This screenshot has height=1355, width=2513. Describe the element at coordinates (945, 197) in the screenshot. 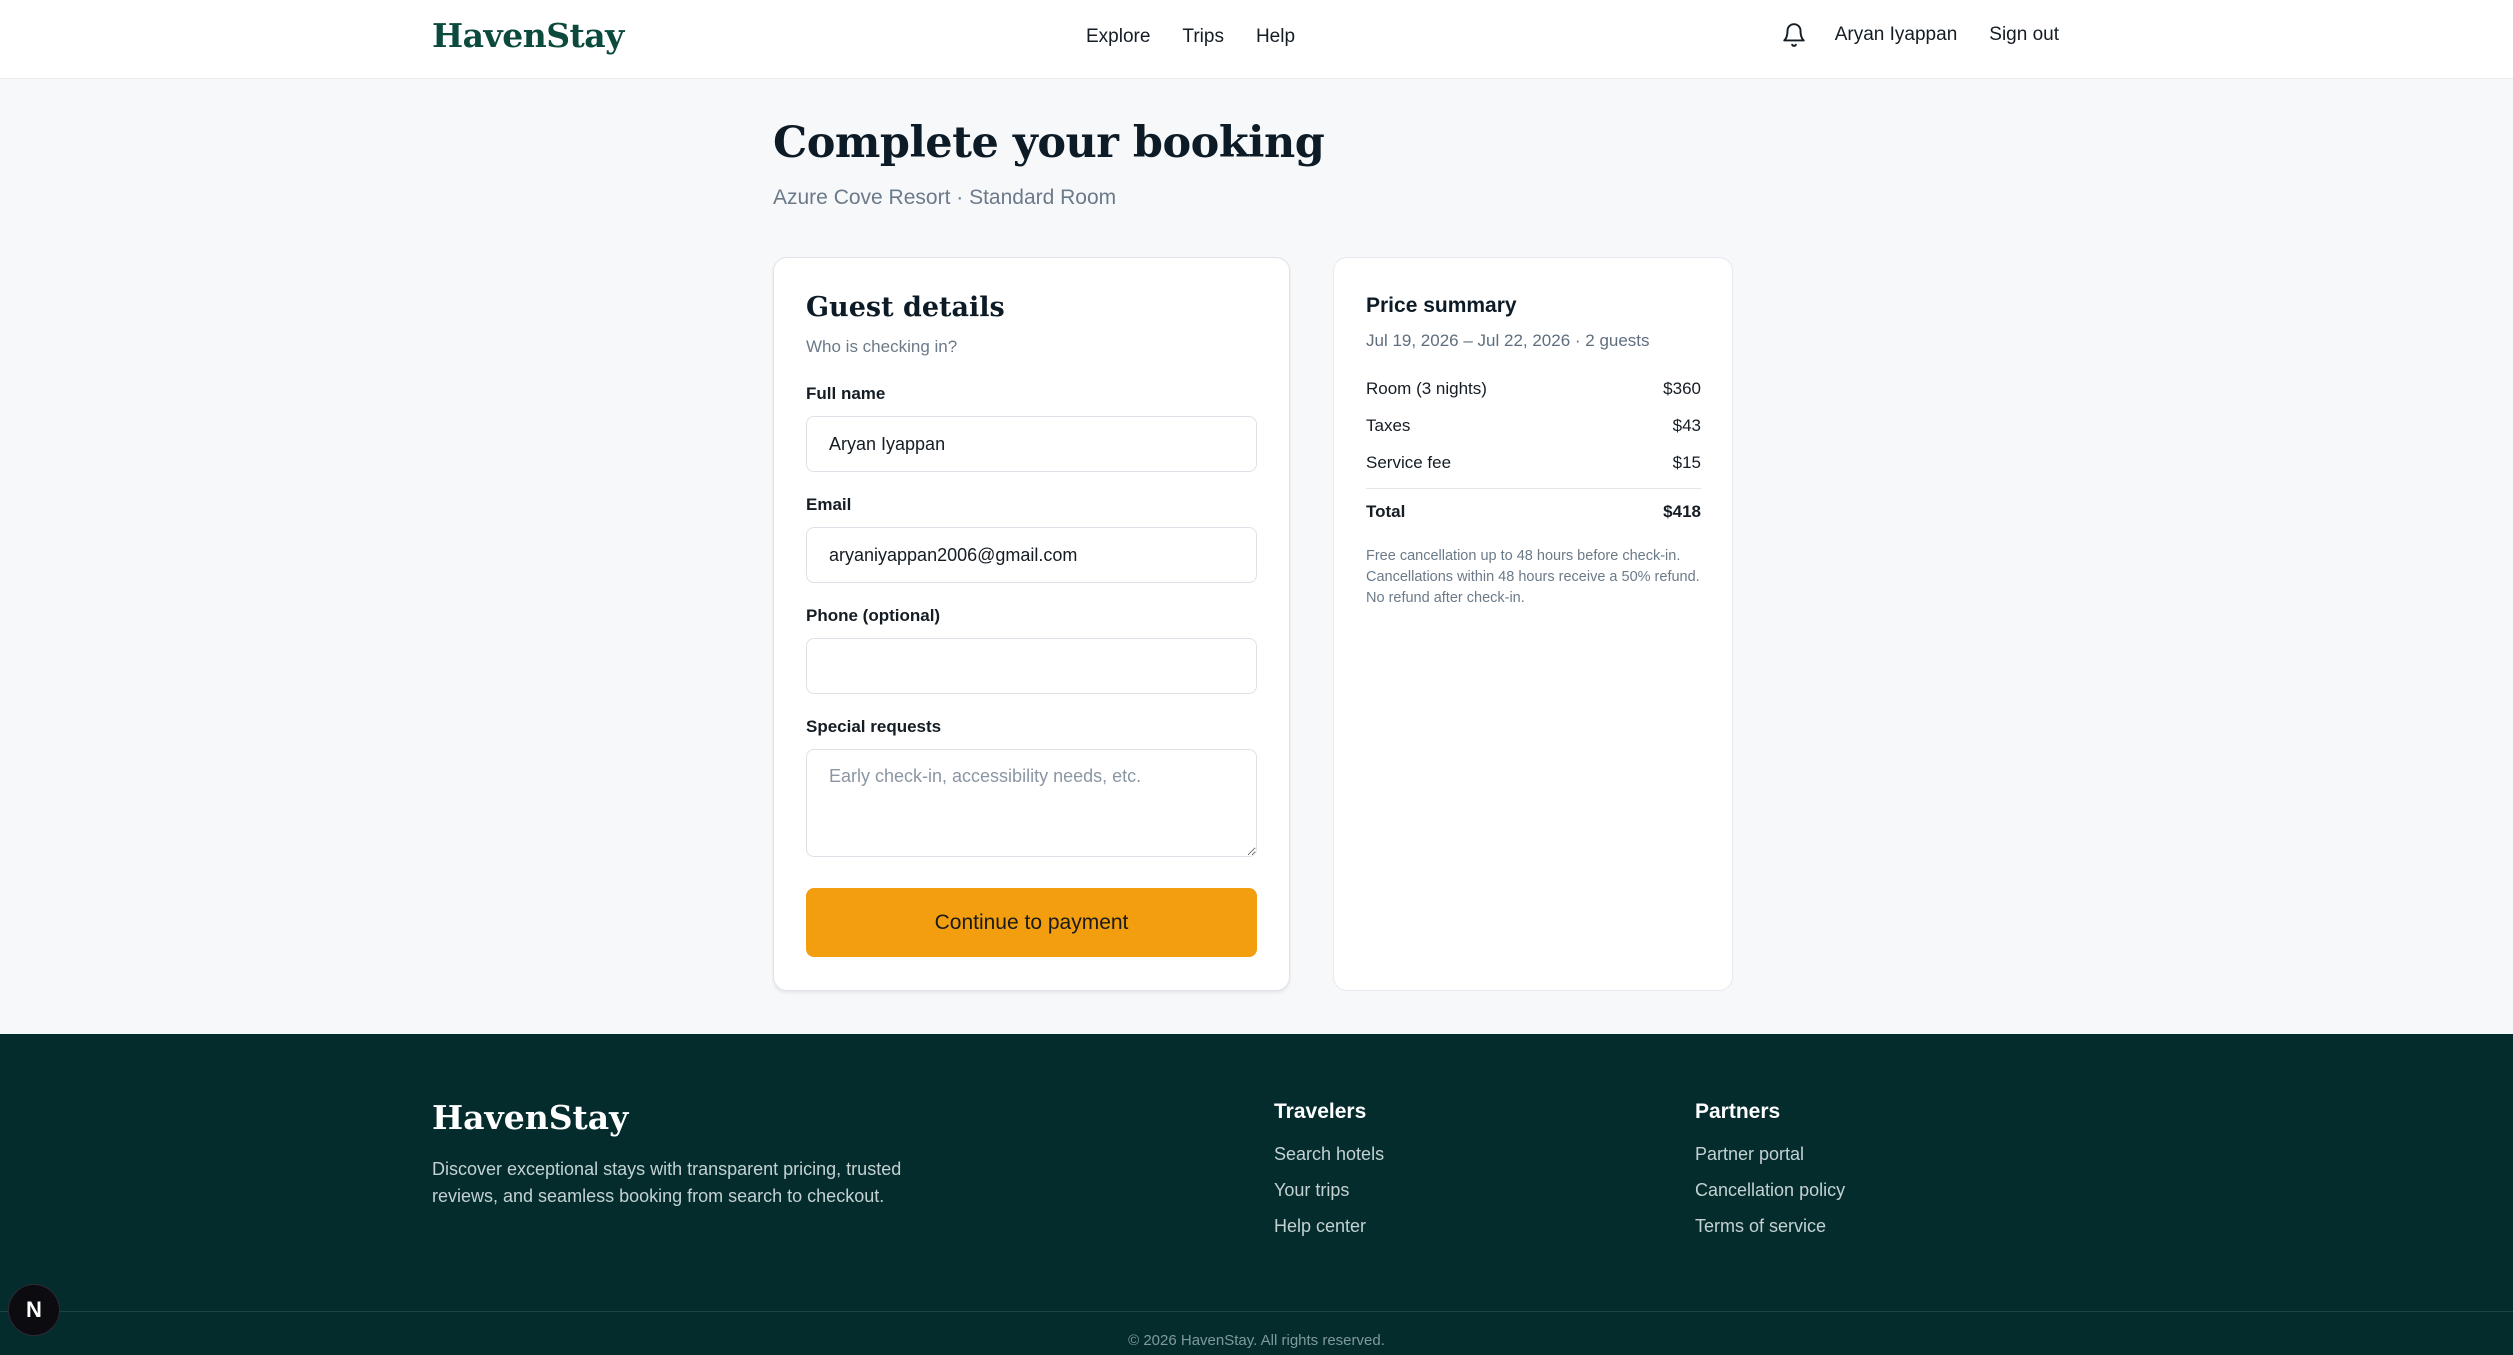

I see `page-subtitle: Azure Cove Resort · Standard Room` at that location.